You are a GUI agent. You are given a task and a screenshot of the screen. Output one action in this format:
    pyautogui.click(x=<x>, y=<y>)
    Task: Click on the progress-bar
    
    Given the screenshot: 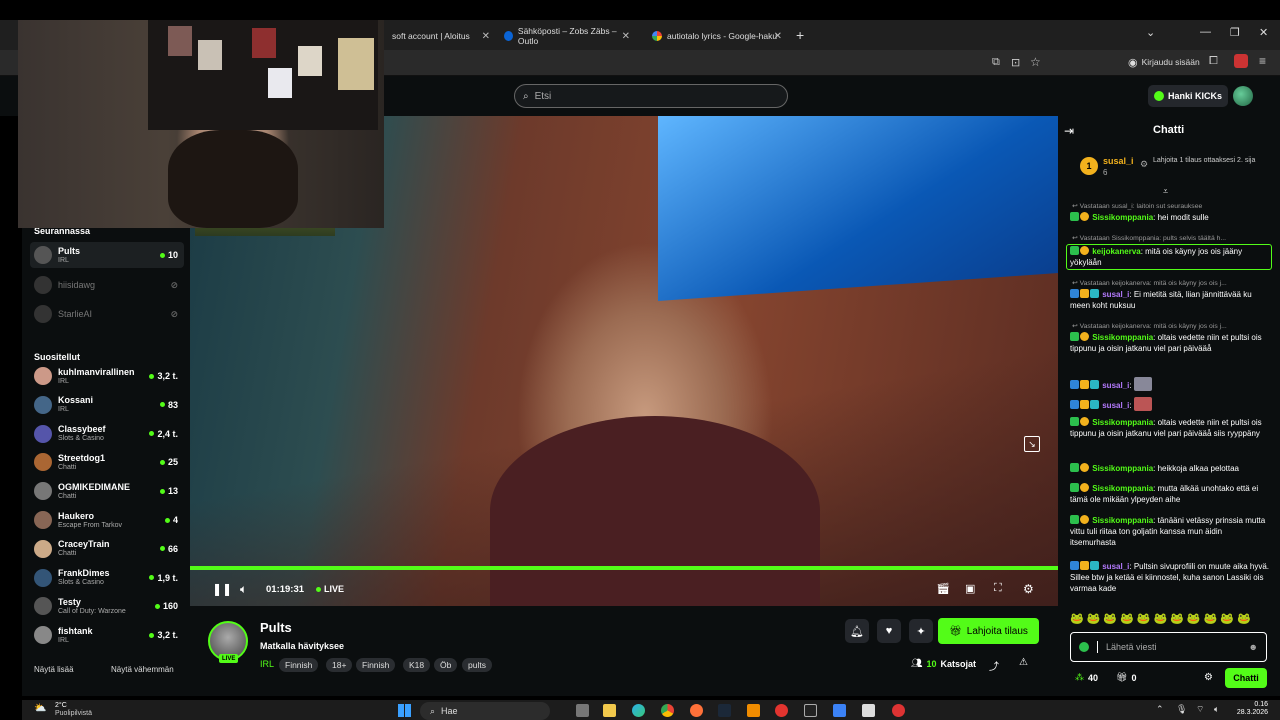 What is the action you would take?
    pyautogui.click(x=624, y=568)
    